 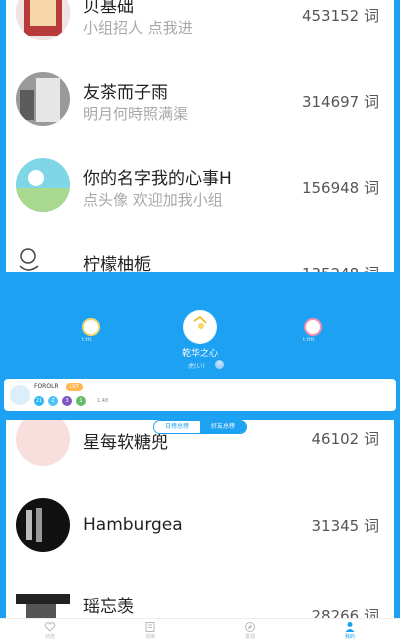 What do you see at coordinates (345, 612) in the screenshot?
I see `word-count: 28266 词` at bounding box center [345, 612].